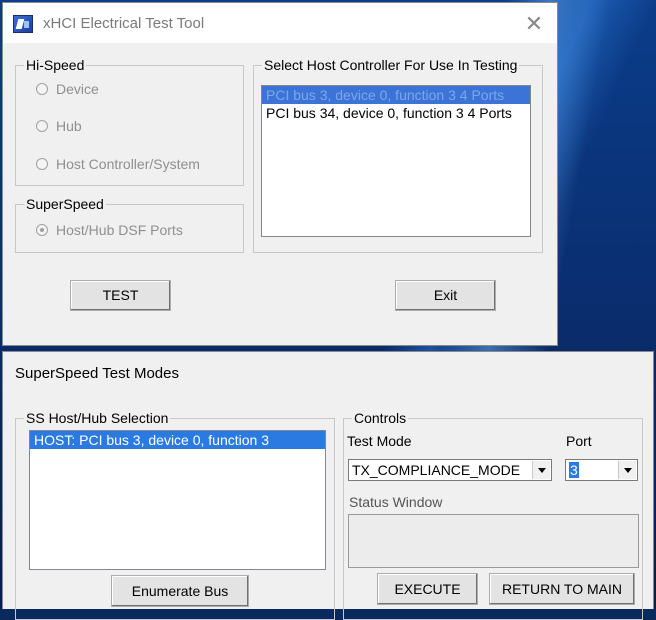  What do you see at coordinates (493, 541) in the screenshot?
I see `status-window` at bounding box center [493, 541].